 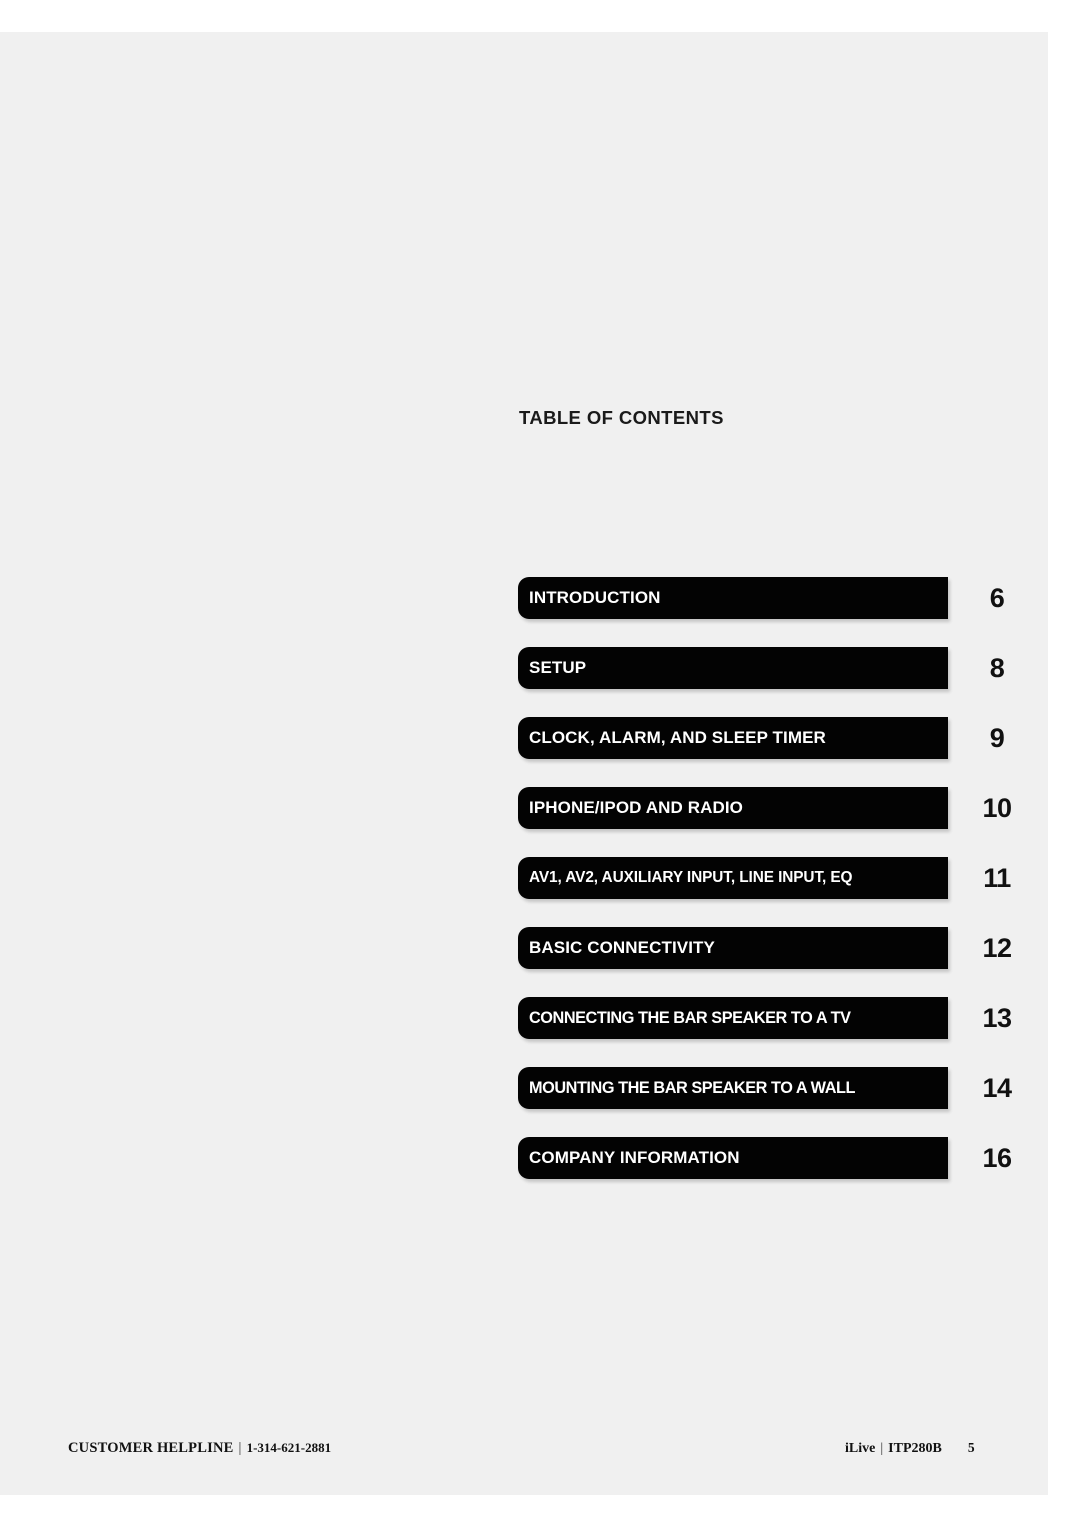 What do you see at coordinates (733, 598) in the screenshot?
I see `toc-bar: INTRODUCTION` at bounding box center [733, 598].